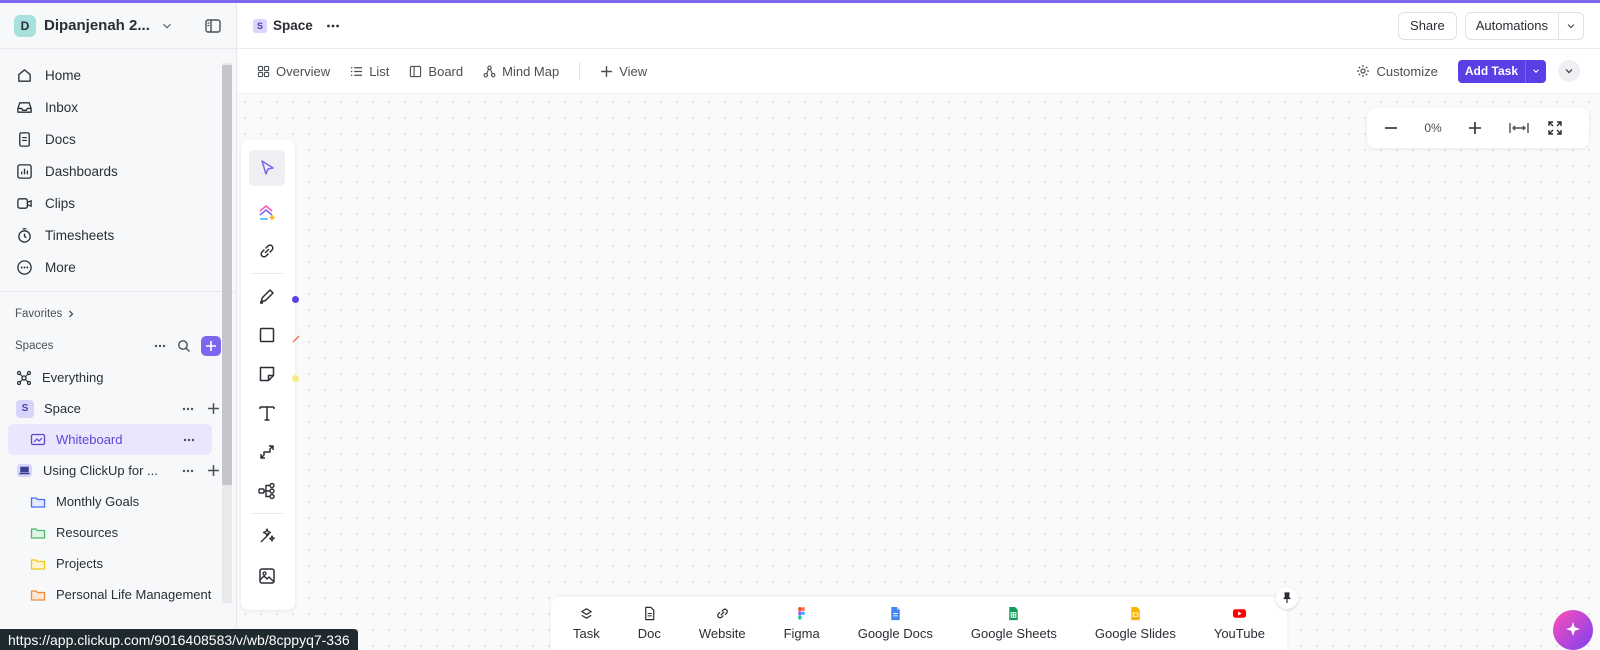 Image resolution: width=1600 pixels, height=650 pixels. I want to click on tree-item-personal-life: Personal Life Management, so click(118, 594).